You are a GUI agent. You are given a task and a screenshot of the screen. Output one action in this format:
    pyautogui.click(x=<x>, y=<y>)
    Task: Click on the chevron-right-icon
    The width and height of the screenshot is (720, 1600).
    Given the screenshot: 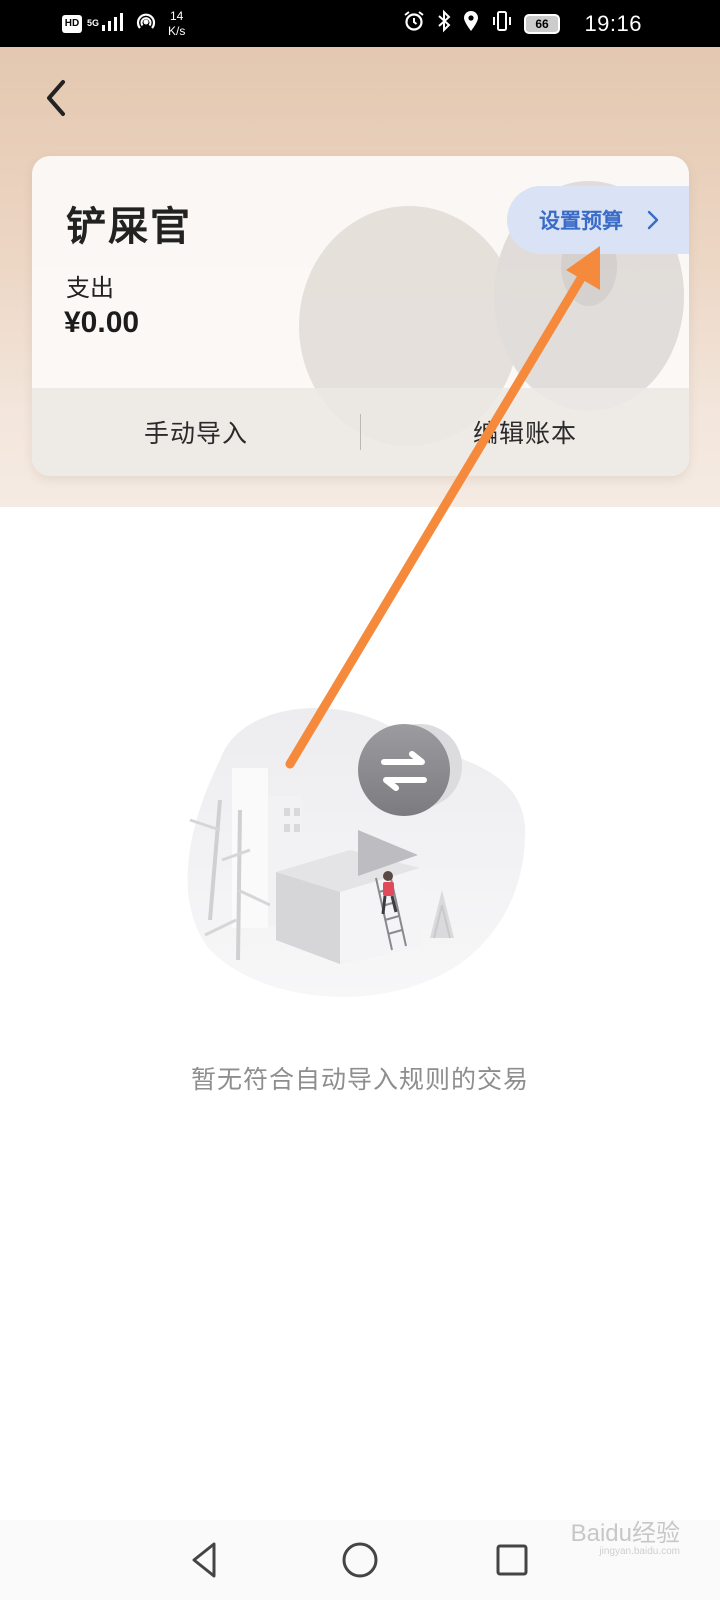 What is the action you would take?
    pyautogui.click(x=653, y=222)
    